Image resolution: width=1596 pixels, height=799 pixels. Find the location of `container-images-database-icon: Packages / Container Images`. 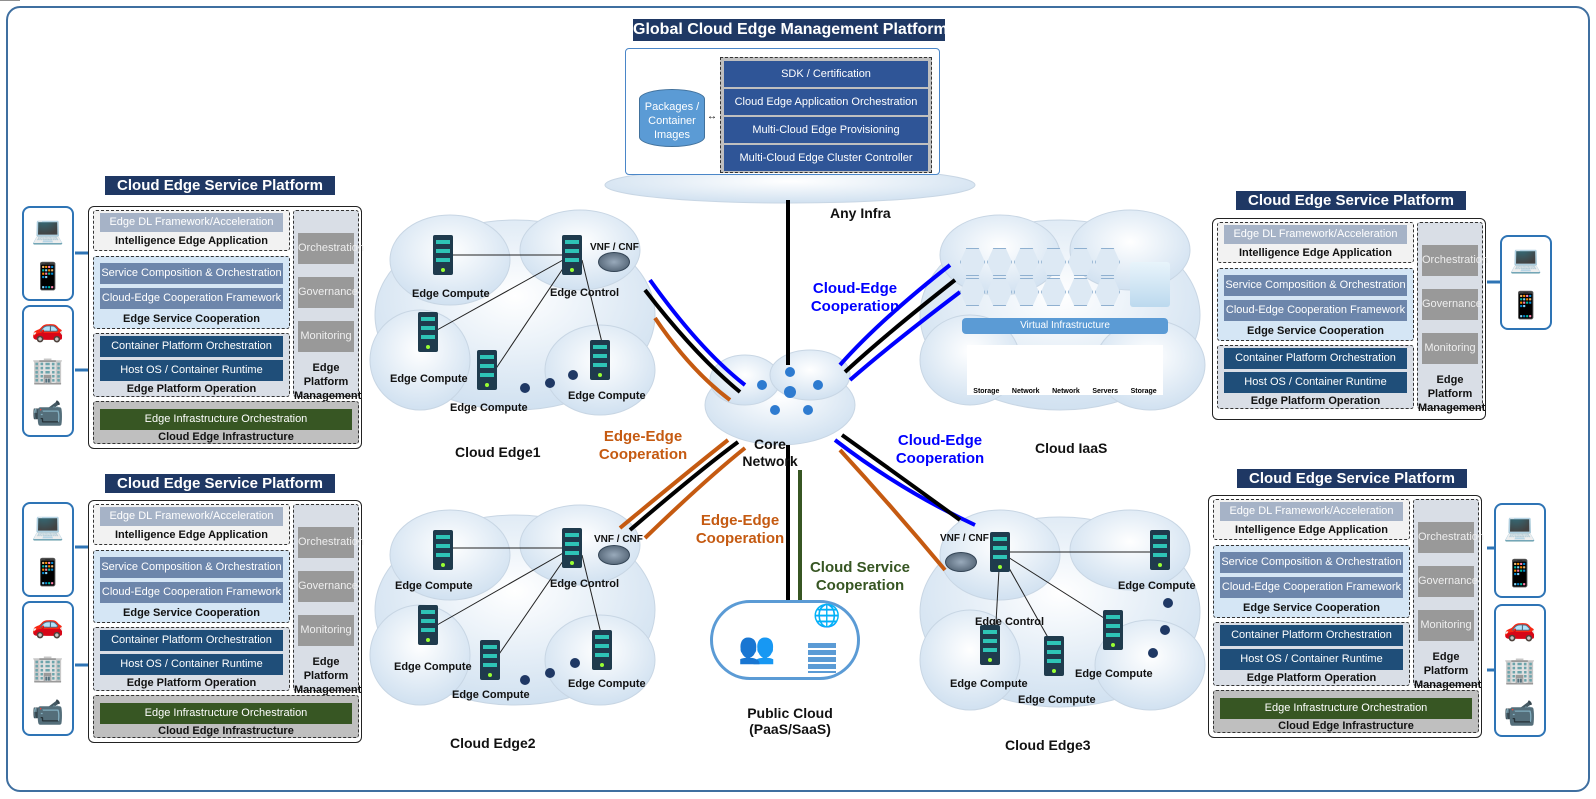

container-images-database-icon: Packages / Container Images is located at coordinates (672, 118).